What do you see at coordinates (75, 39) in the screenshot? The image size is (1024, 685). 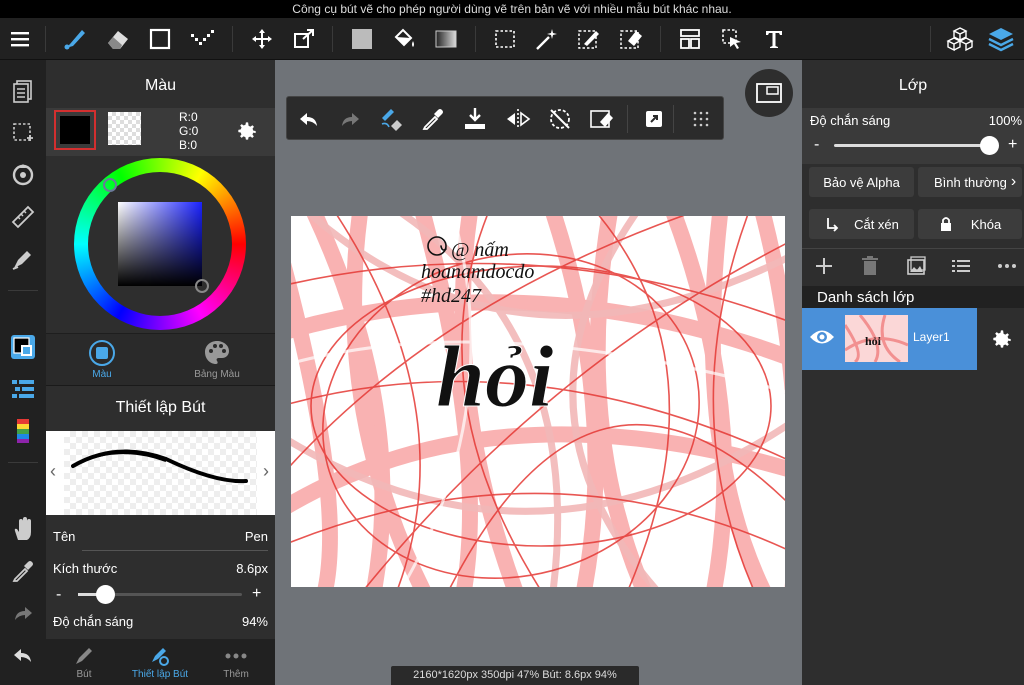 I see `brush-tool-icon` at bounding box center [75, 39].